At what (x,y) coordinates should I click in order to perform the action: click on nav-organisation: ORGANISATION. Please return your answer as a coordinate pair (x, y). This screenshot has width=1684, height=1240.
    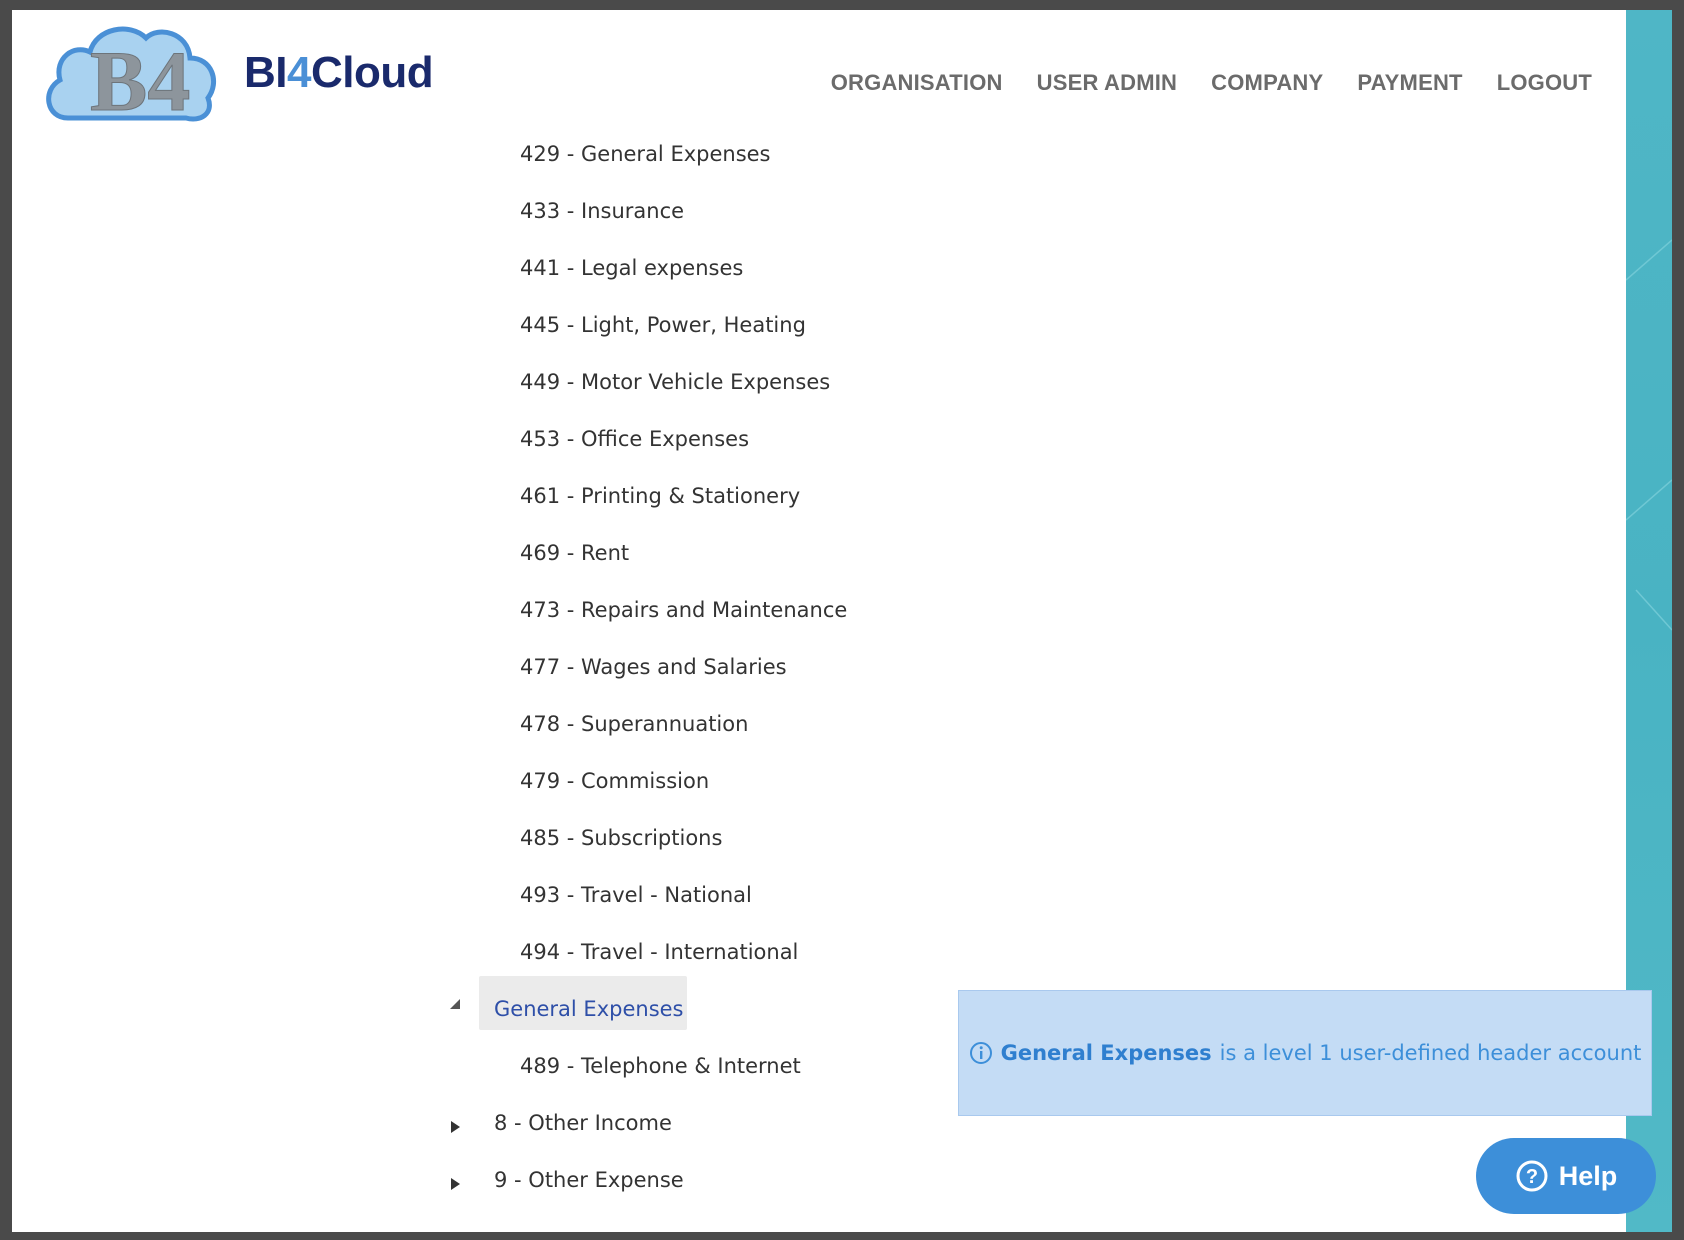
    Looking at the image, I should click on (917, 83).